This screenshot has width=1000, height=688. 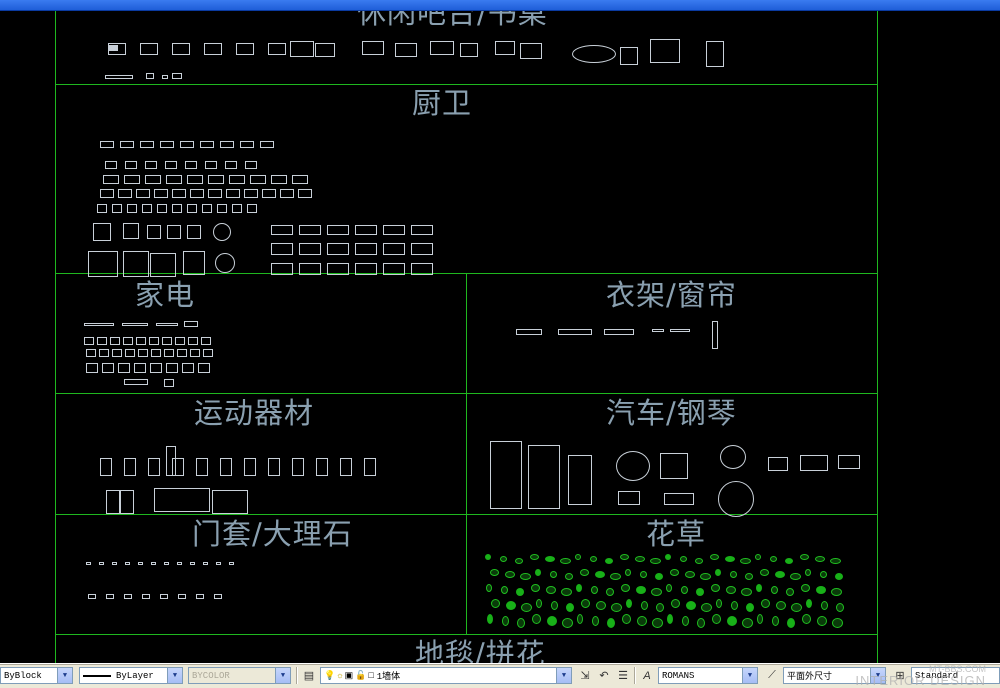 What do you see at coordinates (161, 584) in the screenshot?
I see `door-marble-blocks` at bounding box center [161, 584].